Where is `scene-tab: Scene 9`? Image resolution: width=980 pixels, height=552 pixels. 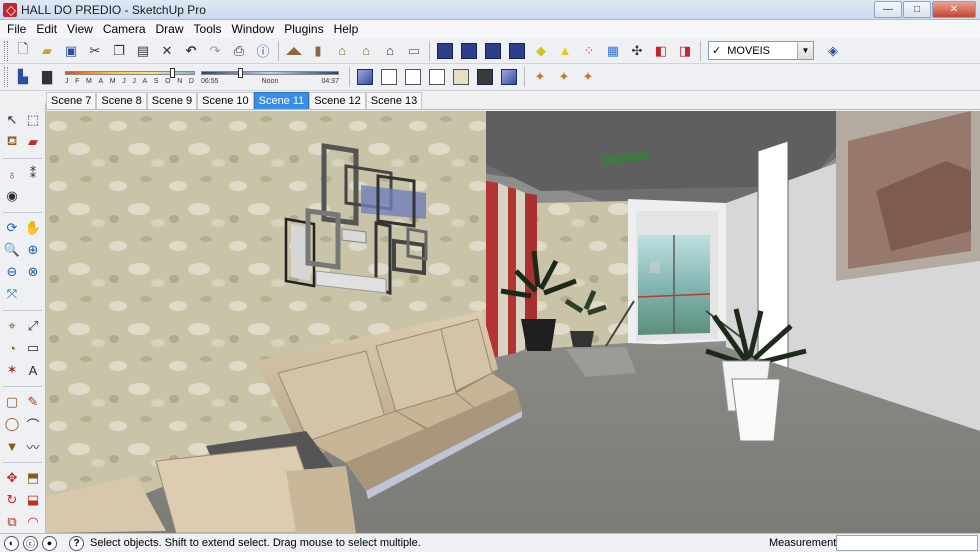 scene-tab: Scene 9 is located at coordinates (172, 100).